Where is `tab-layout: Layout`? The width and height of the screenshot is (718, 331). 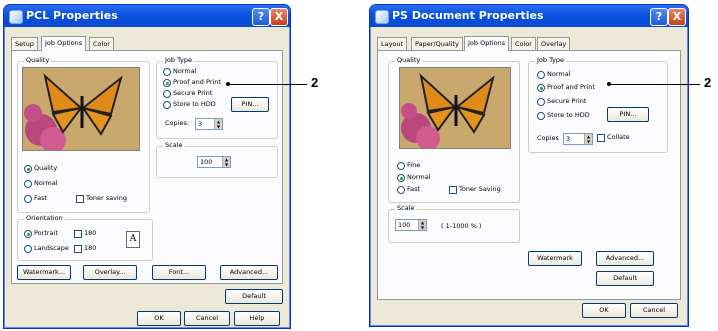
tab-layout: Layout is located at coordinates (392, 43).